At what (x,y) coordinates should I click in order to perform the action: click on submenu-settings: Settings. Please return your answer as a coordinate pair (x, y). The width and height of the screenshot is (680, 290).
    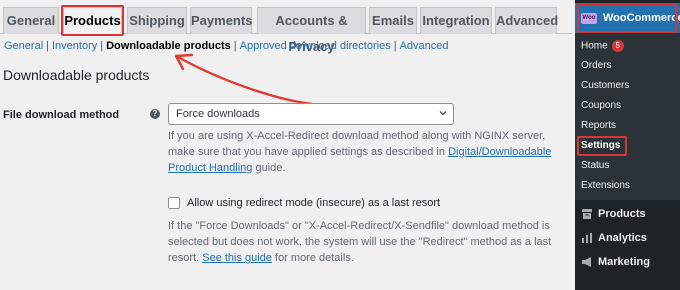
    Looking at the image, I should click on (600, 146).